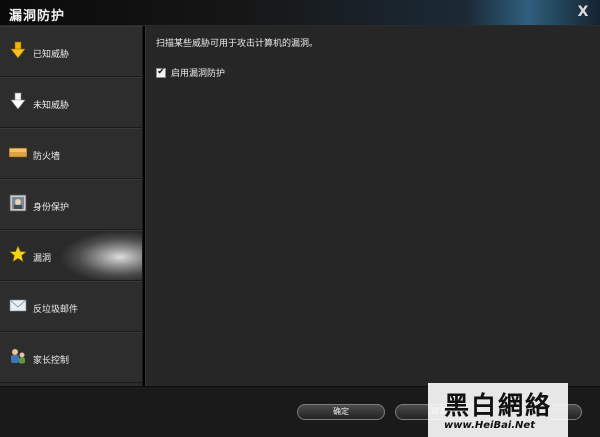 The image size is (600, 437). What do you see at coordinates (71, 153) in the screenshot?
I see `sidebar-item-firewall: 防火墙` at bounding box center [71, 153].